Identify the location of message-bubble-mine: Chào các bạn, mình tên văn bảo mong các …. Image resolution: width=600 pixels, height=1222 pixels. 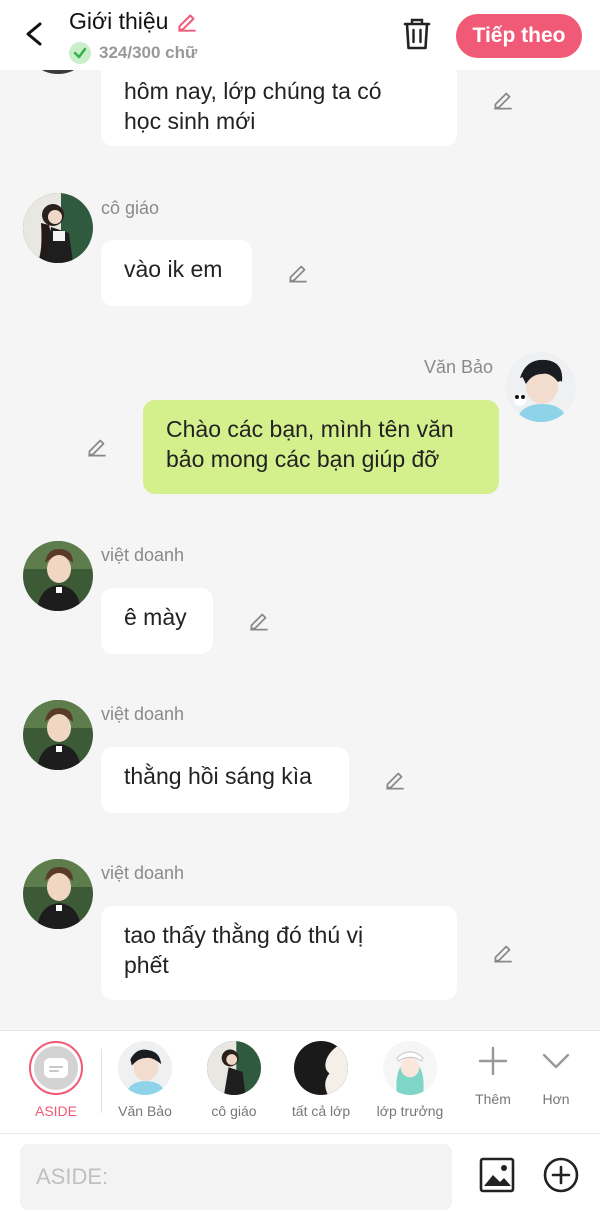
(321, 447).